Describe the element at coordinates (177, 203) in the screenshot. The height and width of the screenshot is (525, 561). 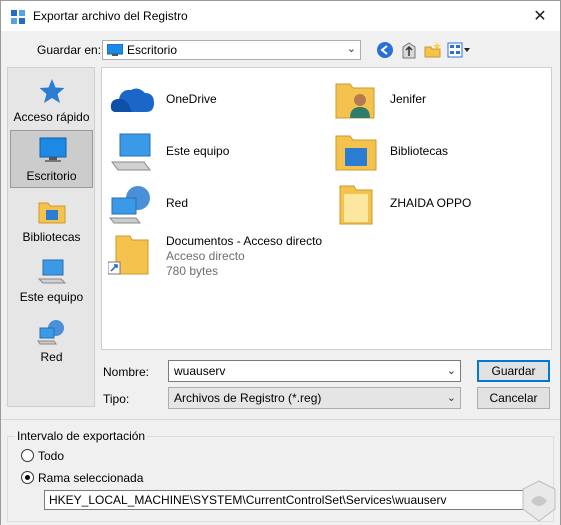
I see `file-name: Red` at that location.